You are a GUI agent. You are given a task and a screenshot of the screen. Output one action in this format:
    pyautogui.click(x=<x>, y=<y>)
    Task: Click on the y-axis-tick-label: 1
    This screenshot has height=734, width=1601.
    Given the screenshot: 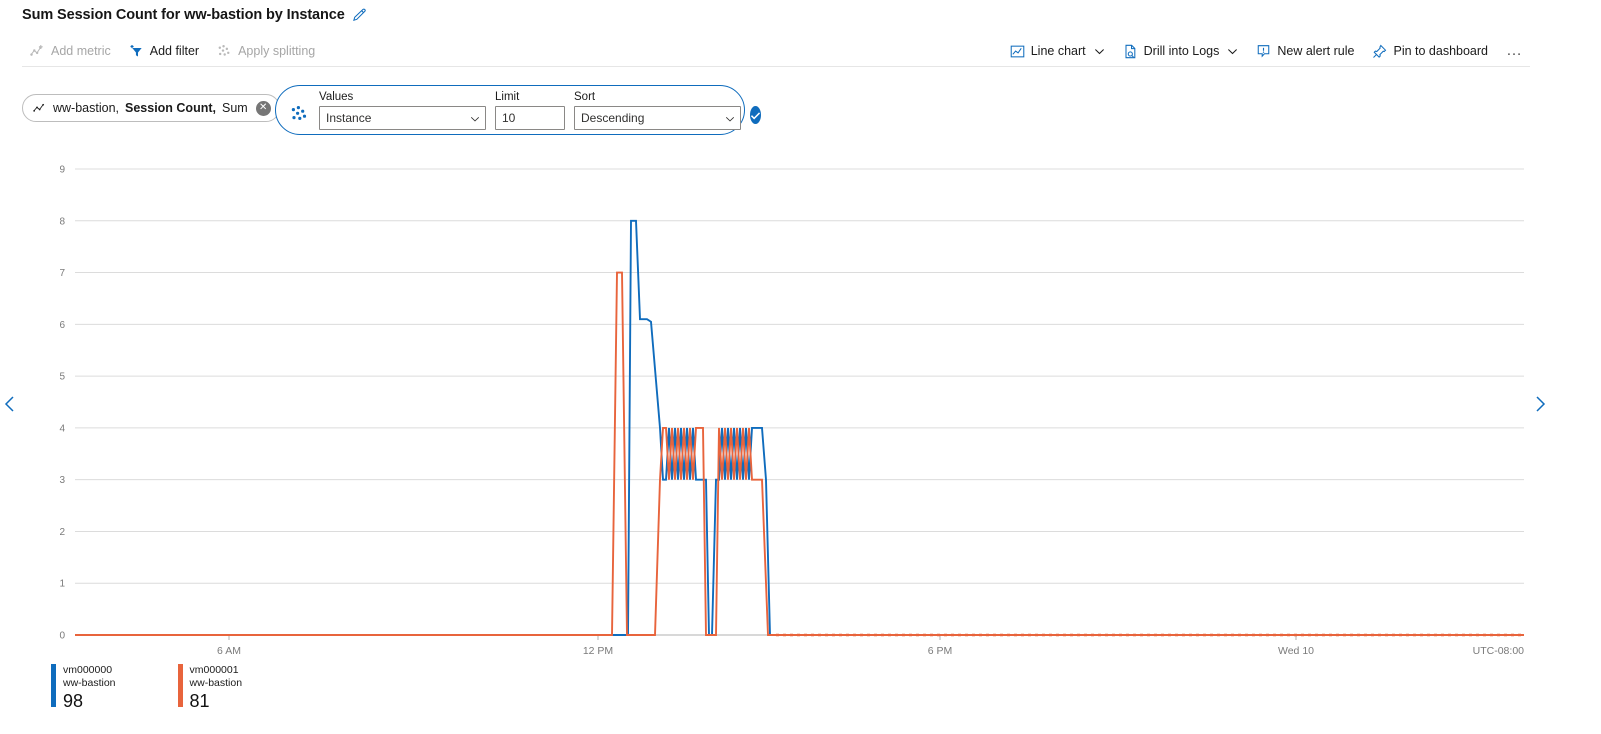 What is the action you would take?
    pyautogui.click(x=62, y=584)
    